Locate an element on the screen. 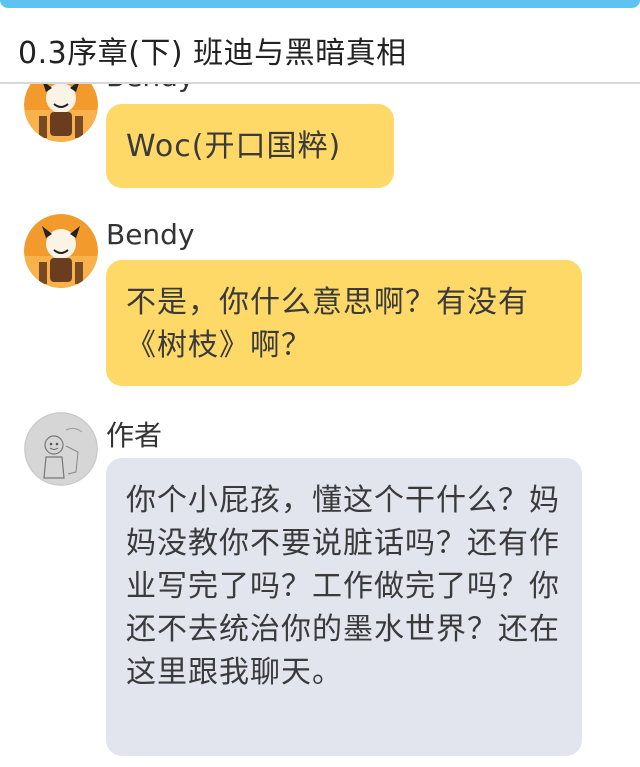  chat-title: 0.3序章(下) 班迪与黑暗真相 is located at coordinates (212, 53).